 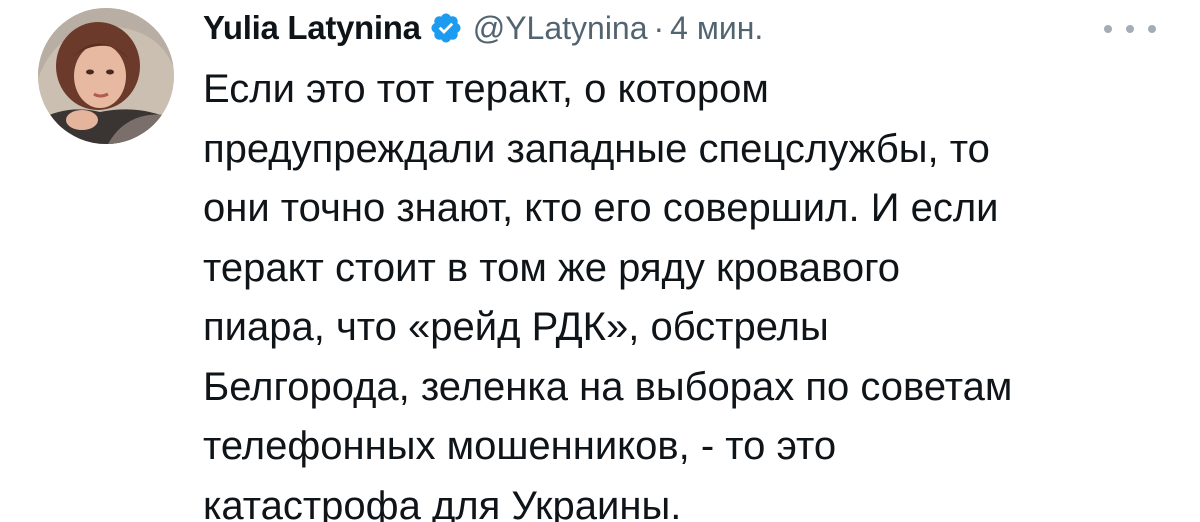 I want to click on author-handle: @YLatynina, so click(x=560, y=28).